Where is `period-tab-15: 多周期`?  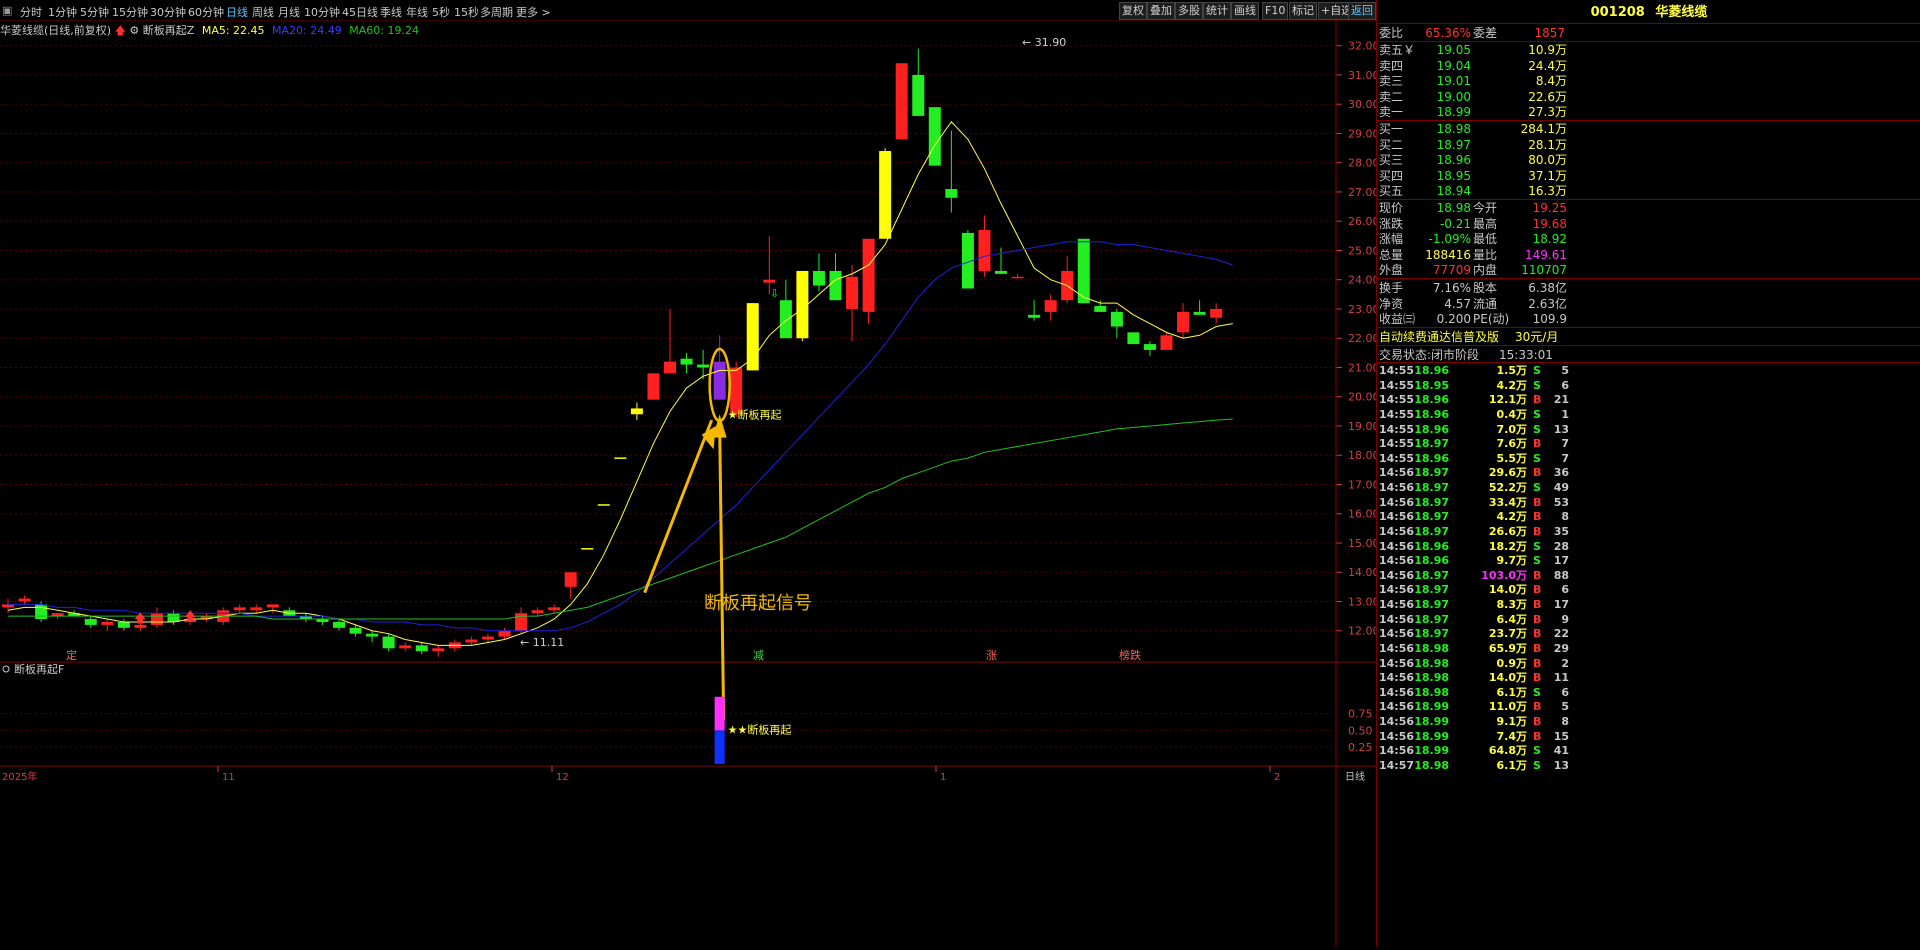
period-tab-15: 多周期 is located at coordinates (496, 12).